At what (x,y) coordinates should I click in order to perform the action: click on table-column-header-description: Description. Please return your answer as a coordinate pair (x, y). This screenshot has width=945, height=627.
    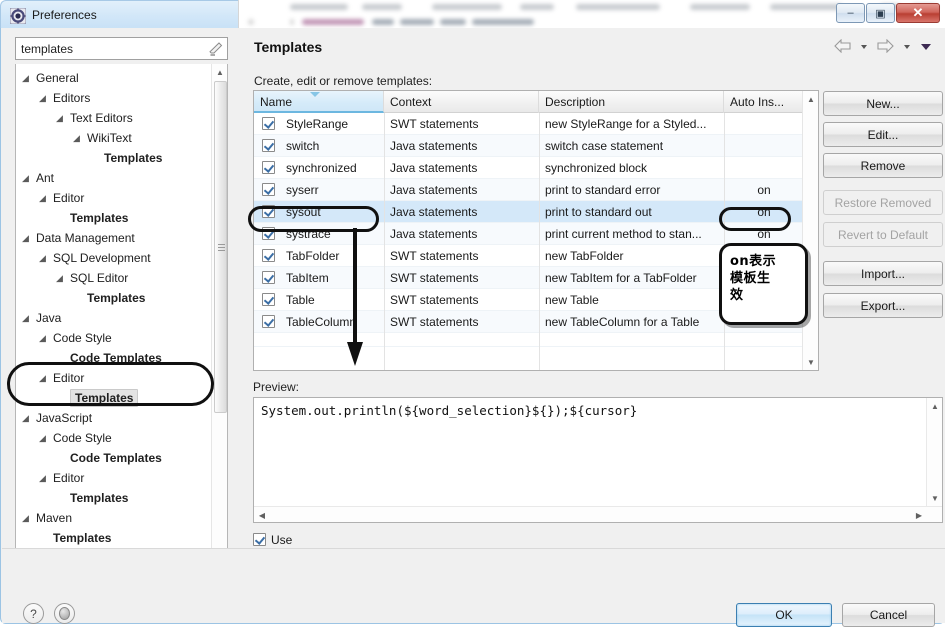
    Looking at the image, I should click on (631, 102).